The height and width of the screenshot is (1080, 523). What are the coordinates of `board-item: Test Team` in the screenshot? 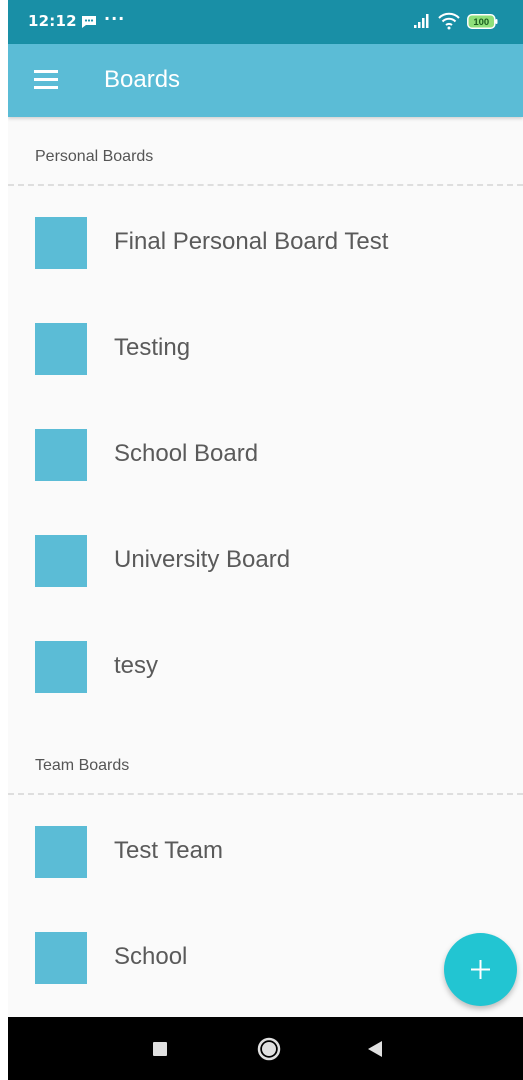 It's located at (265, 852).